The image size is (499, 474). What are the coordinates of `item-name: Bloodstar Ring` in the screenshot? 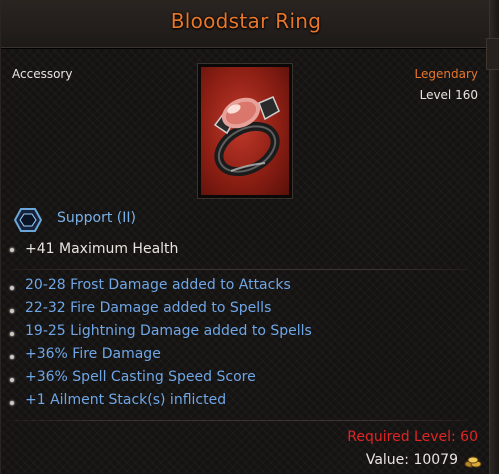 It's located at (246, 21).